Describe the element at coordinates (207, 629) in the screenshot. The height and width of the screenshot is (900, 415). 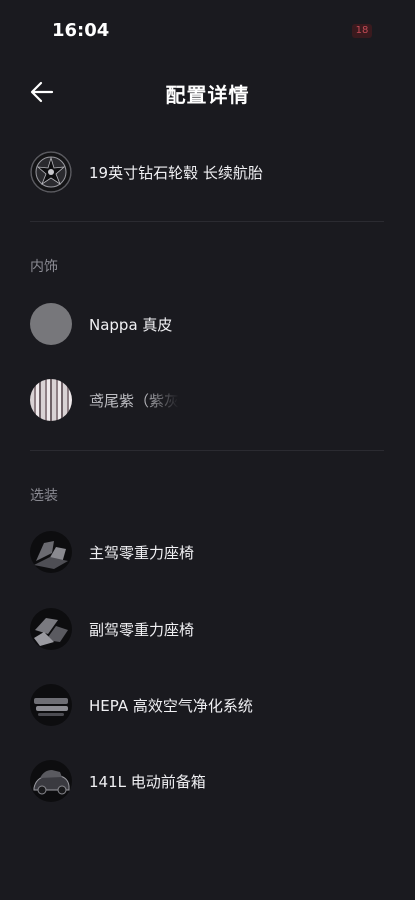
I see `option-row-passenger-seat: 副驾零重力座椅` at that location.